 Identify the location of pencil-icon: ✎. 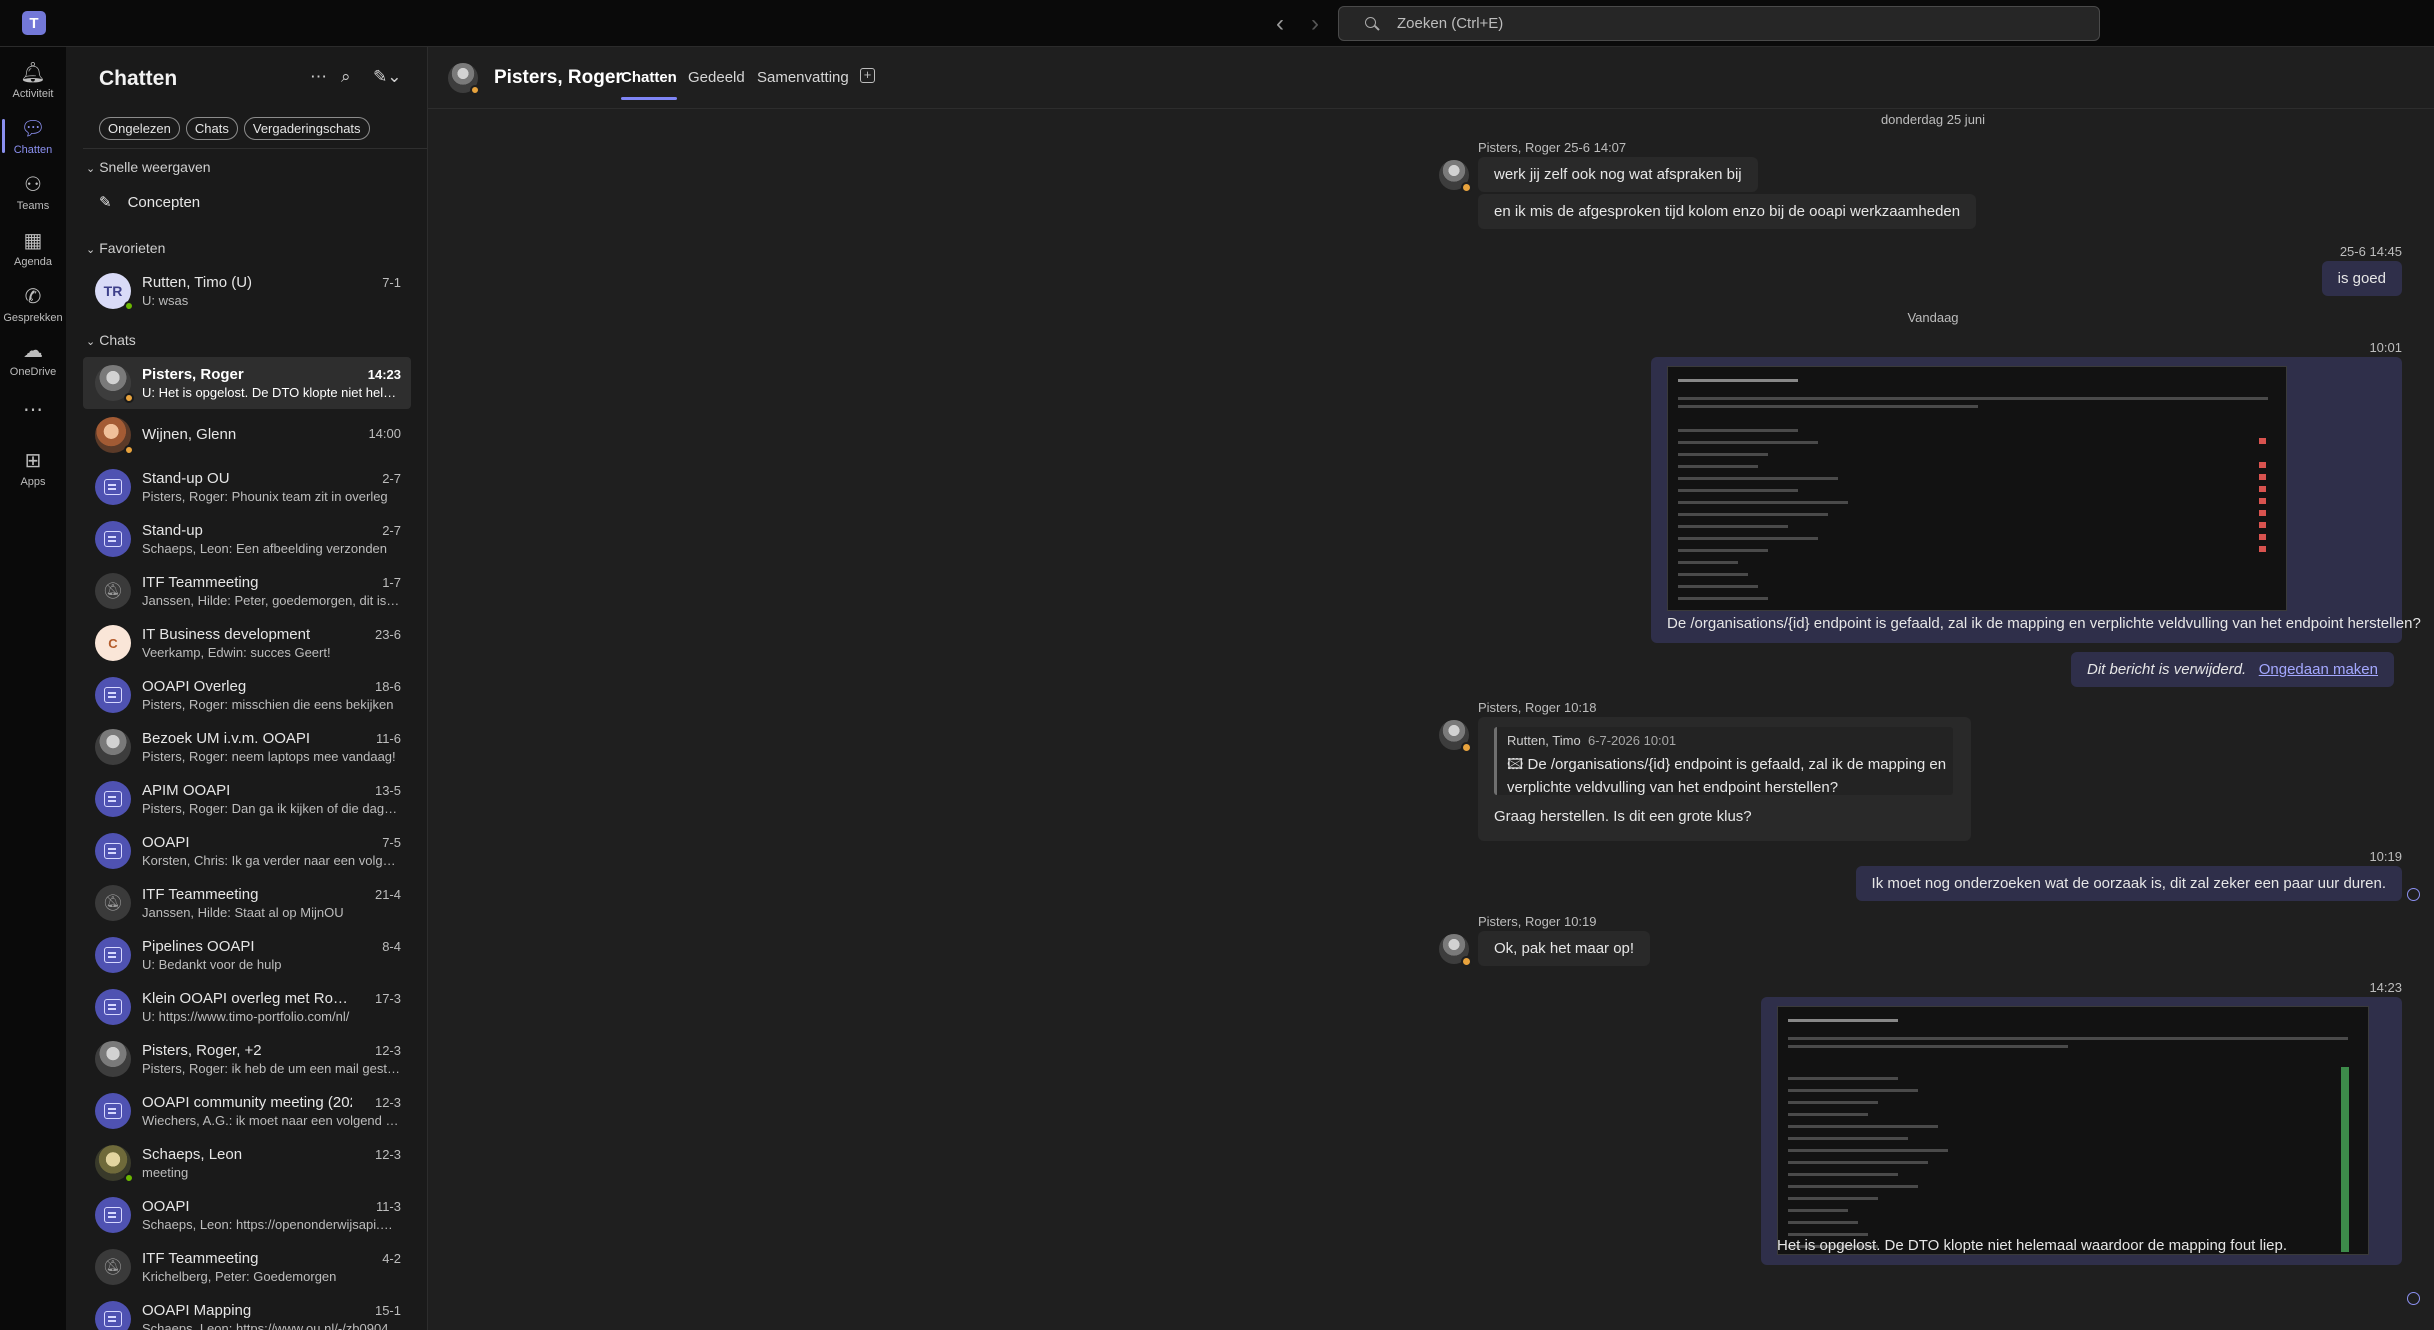
(105, 202).